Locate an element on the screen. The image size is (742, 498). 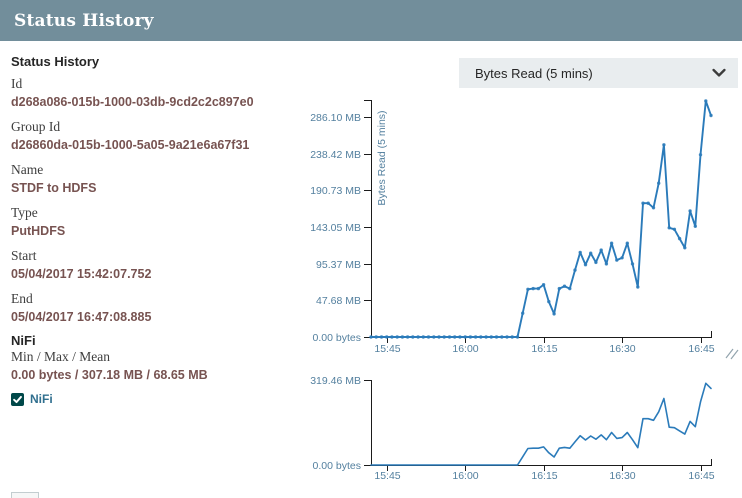
y-axis-label: Bytes Read (5 mins) is located at coordinates (382, 157).